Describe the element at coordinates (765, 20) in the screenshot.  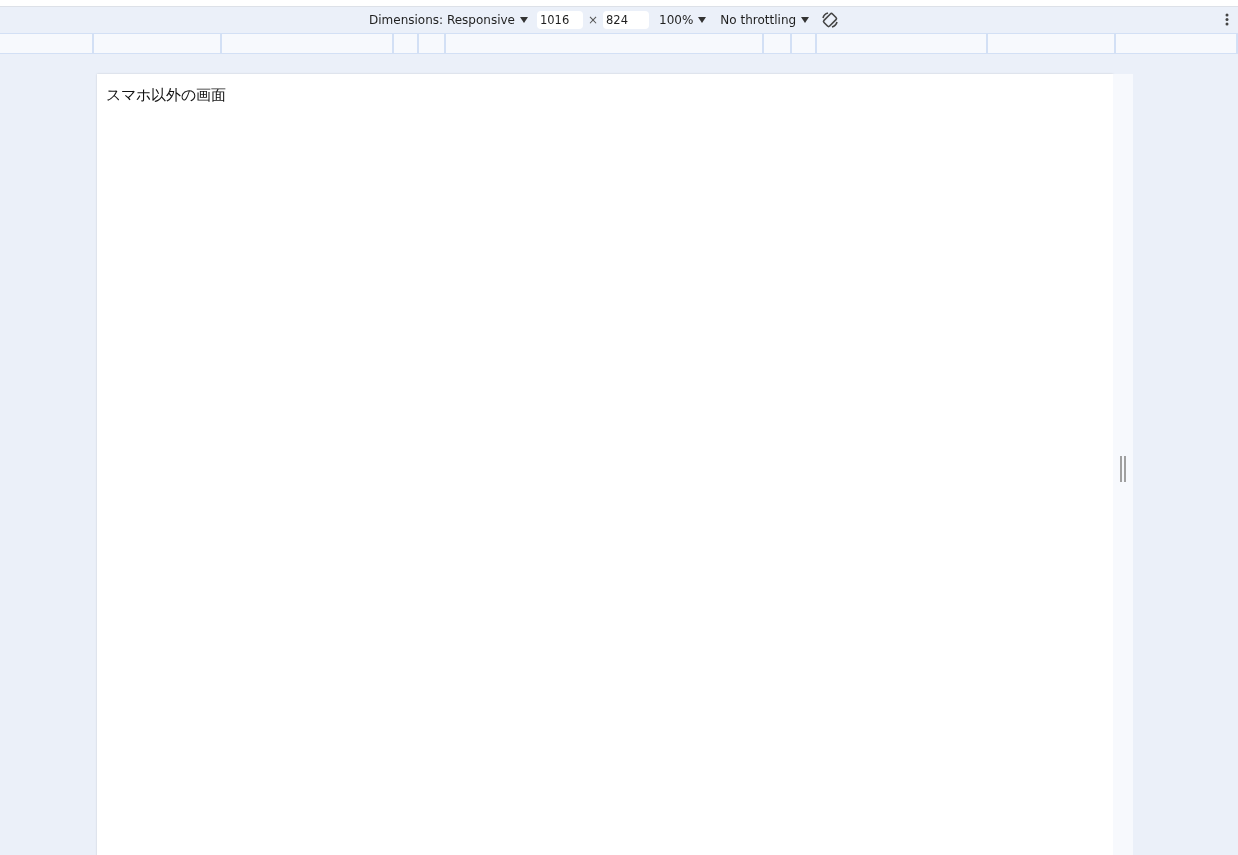
I see `throttling-dropdown: No throttling` at that location.